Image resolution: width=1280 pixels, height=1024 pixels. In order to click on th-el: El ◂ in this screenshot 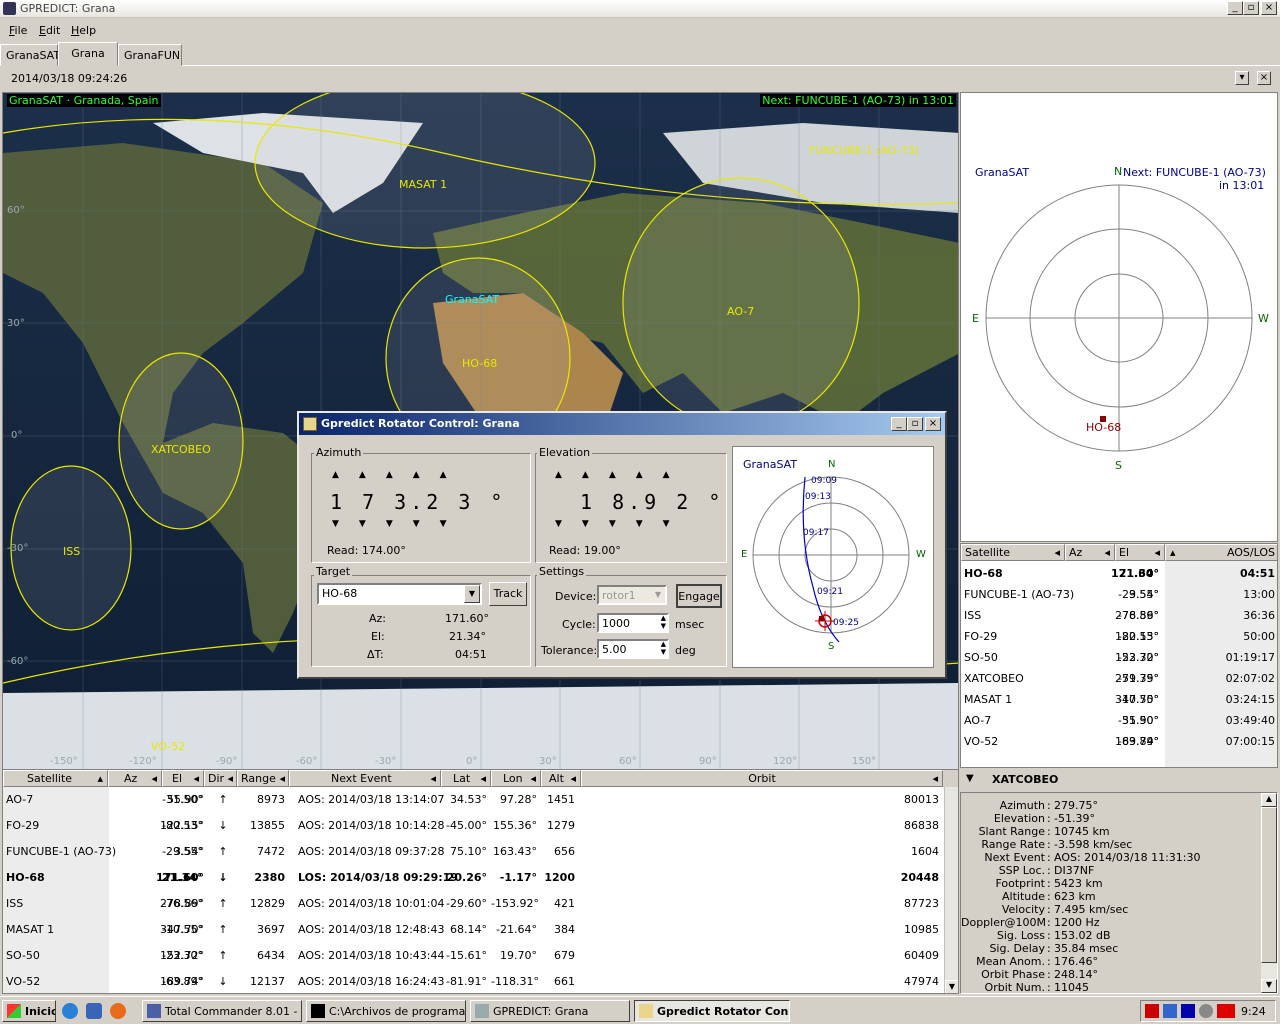, I will do `click(183, 778)`.